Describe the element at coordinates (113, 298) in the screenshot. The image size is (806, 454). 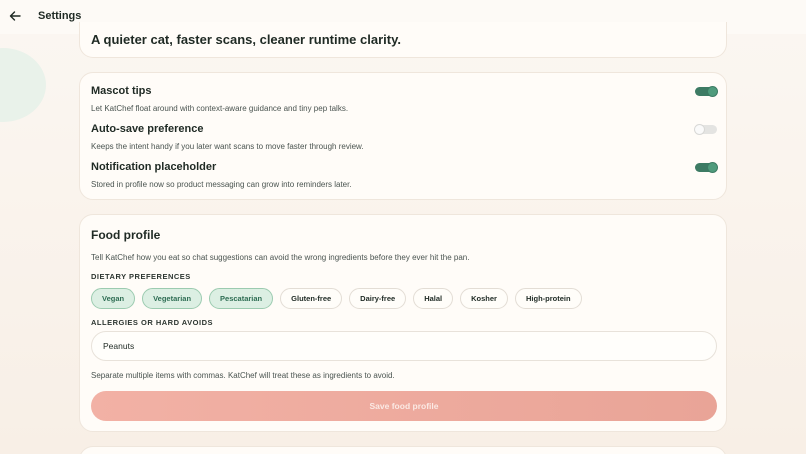
I see `chip-vegan: Vegan` at that location.